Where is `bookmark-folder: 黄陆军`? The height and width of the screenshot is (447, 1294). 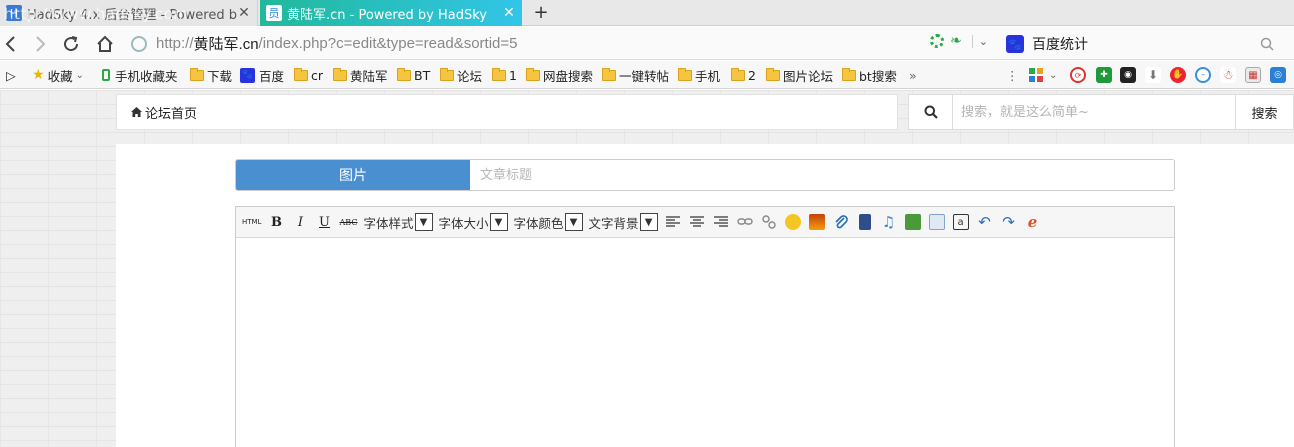 bookmark-folder: 黄陆军 is located at coordinates (360, 75).